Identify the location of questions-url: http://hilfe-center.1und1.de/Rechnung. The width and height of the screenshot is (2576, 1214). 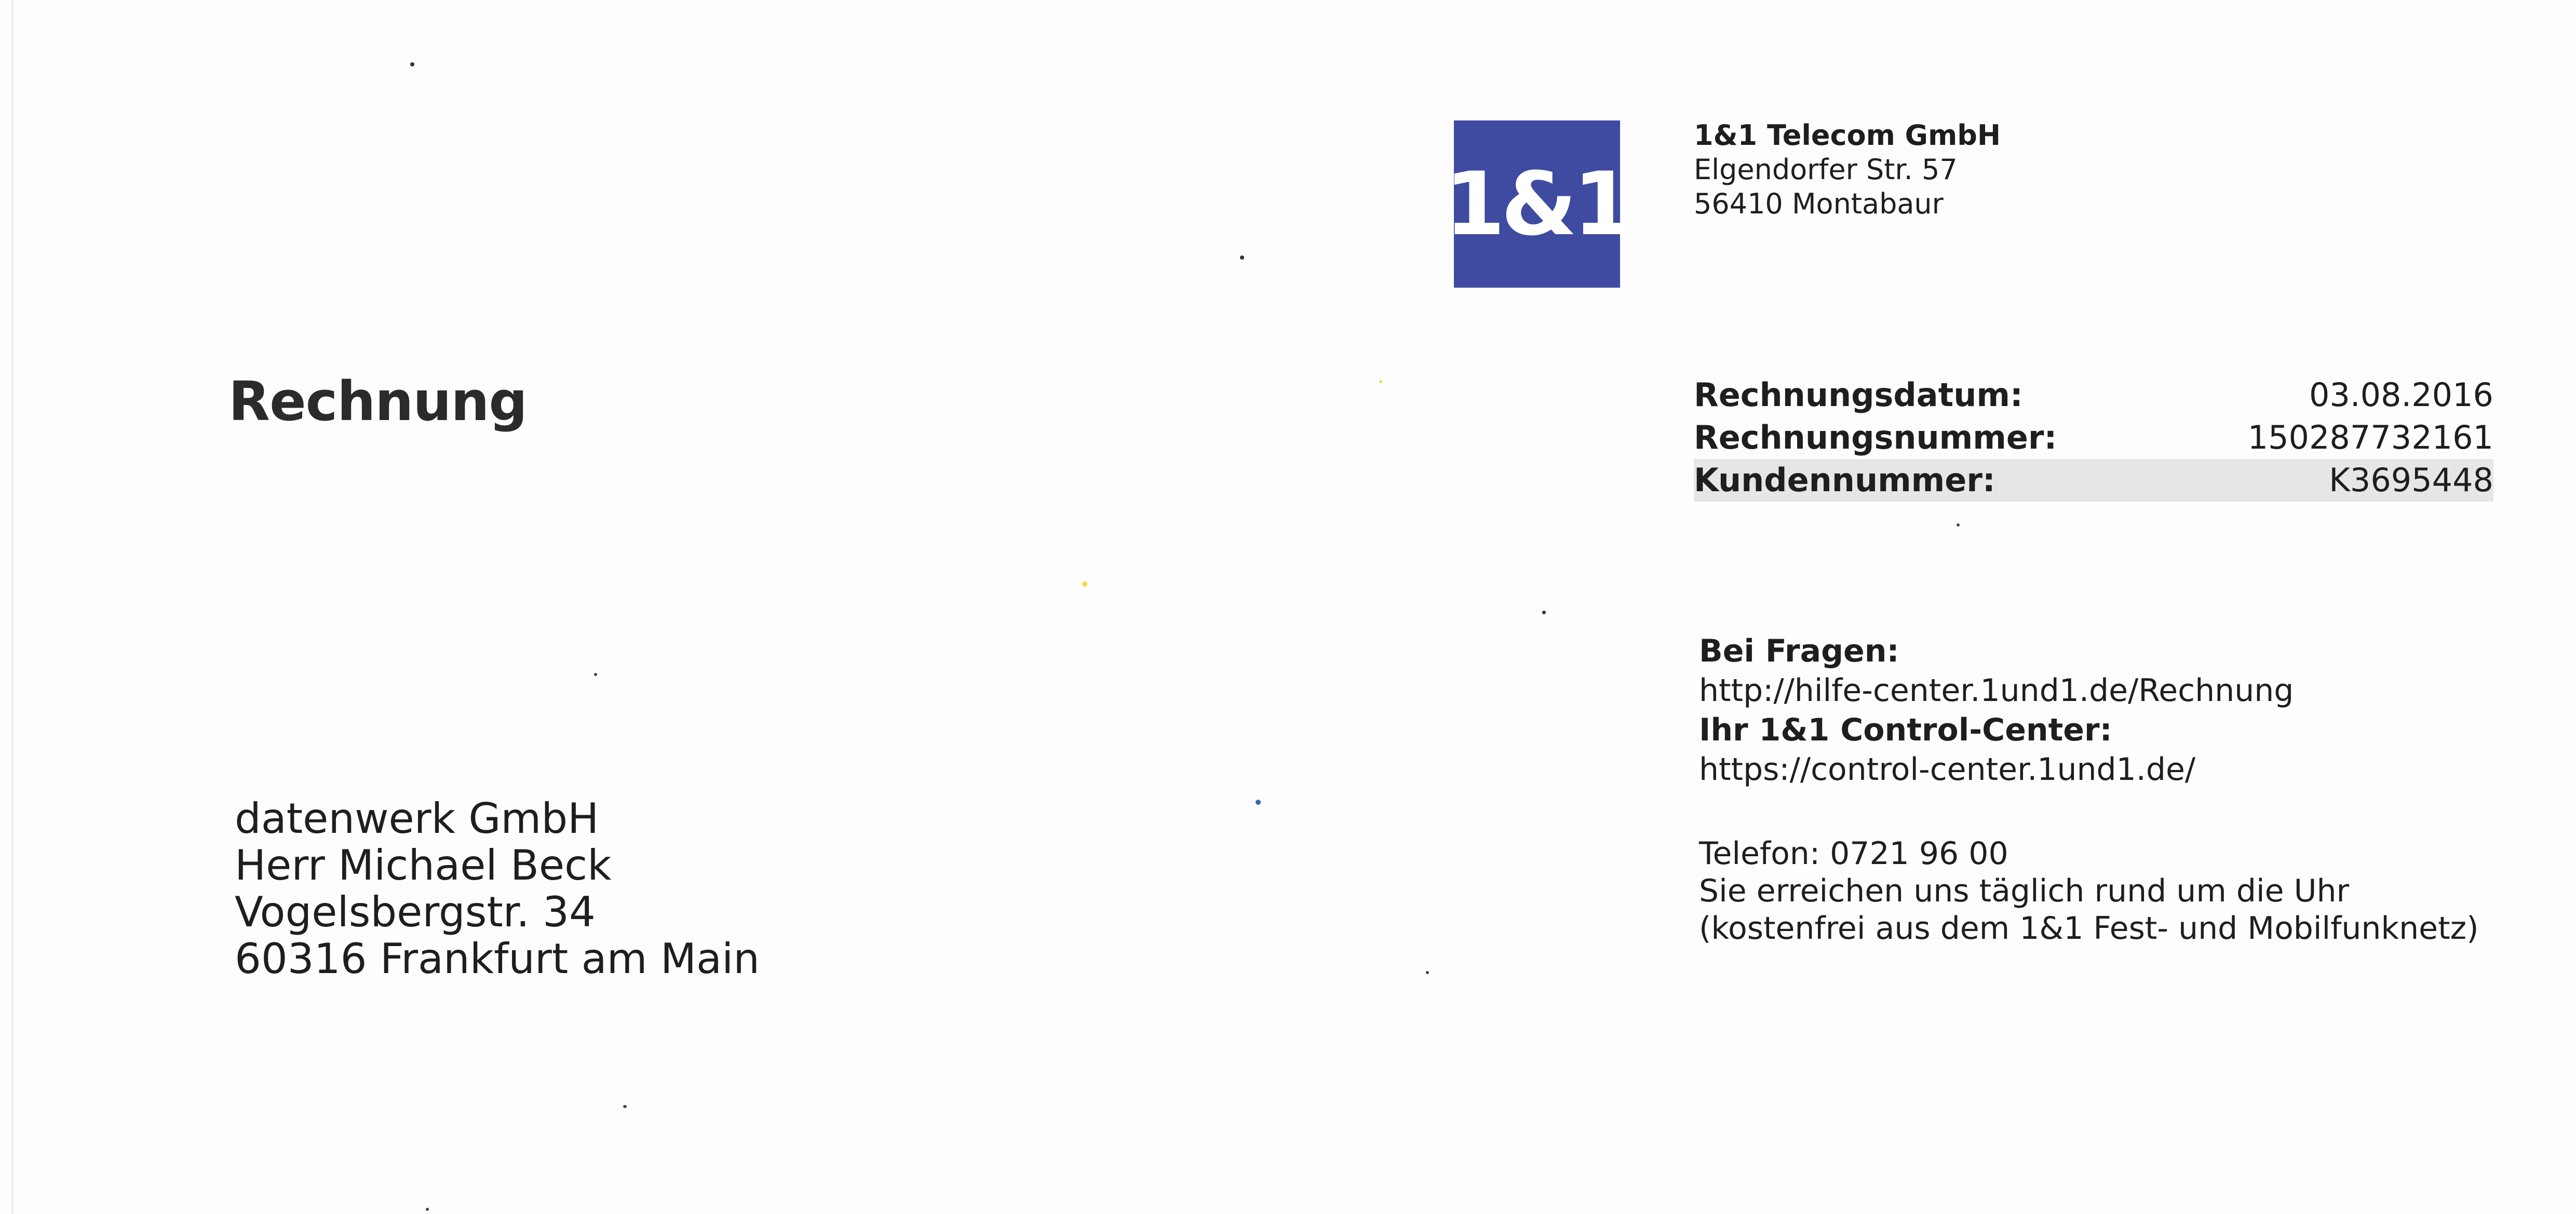
(1996, 690).